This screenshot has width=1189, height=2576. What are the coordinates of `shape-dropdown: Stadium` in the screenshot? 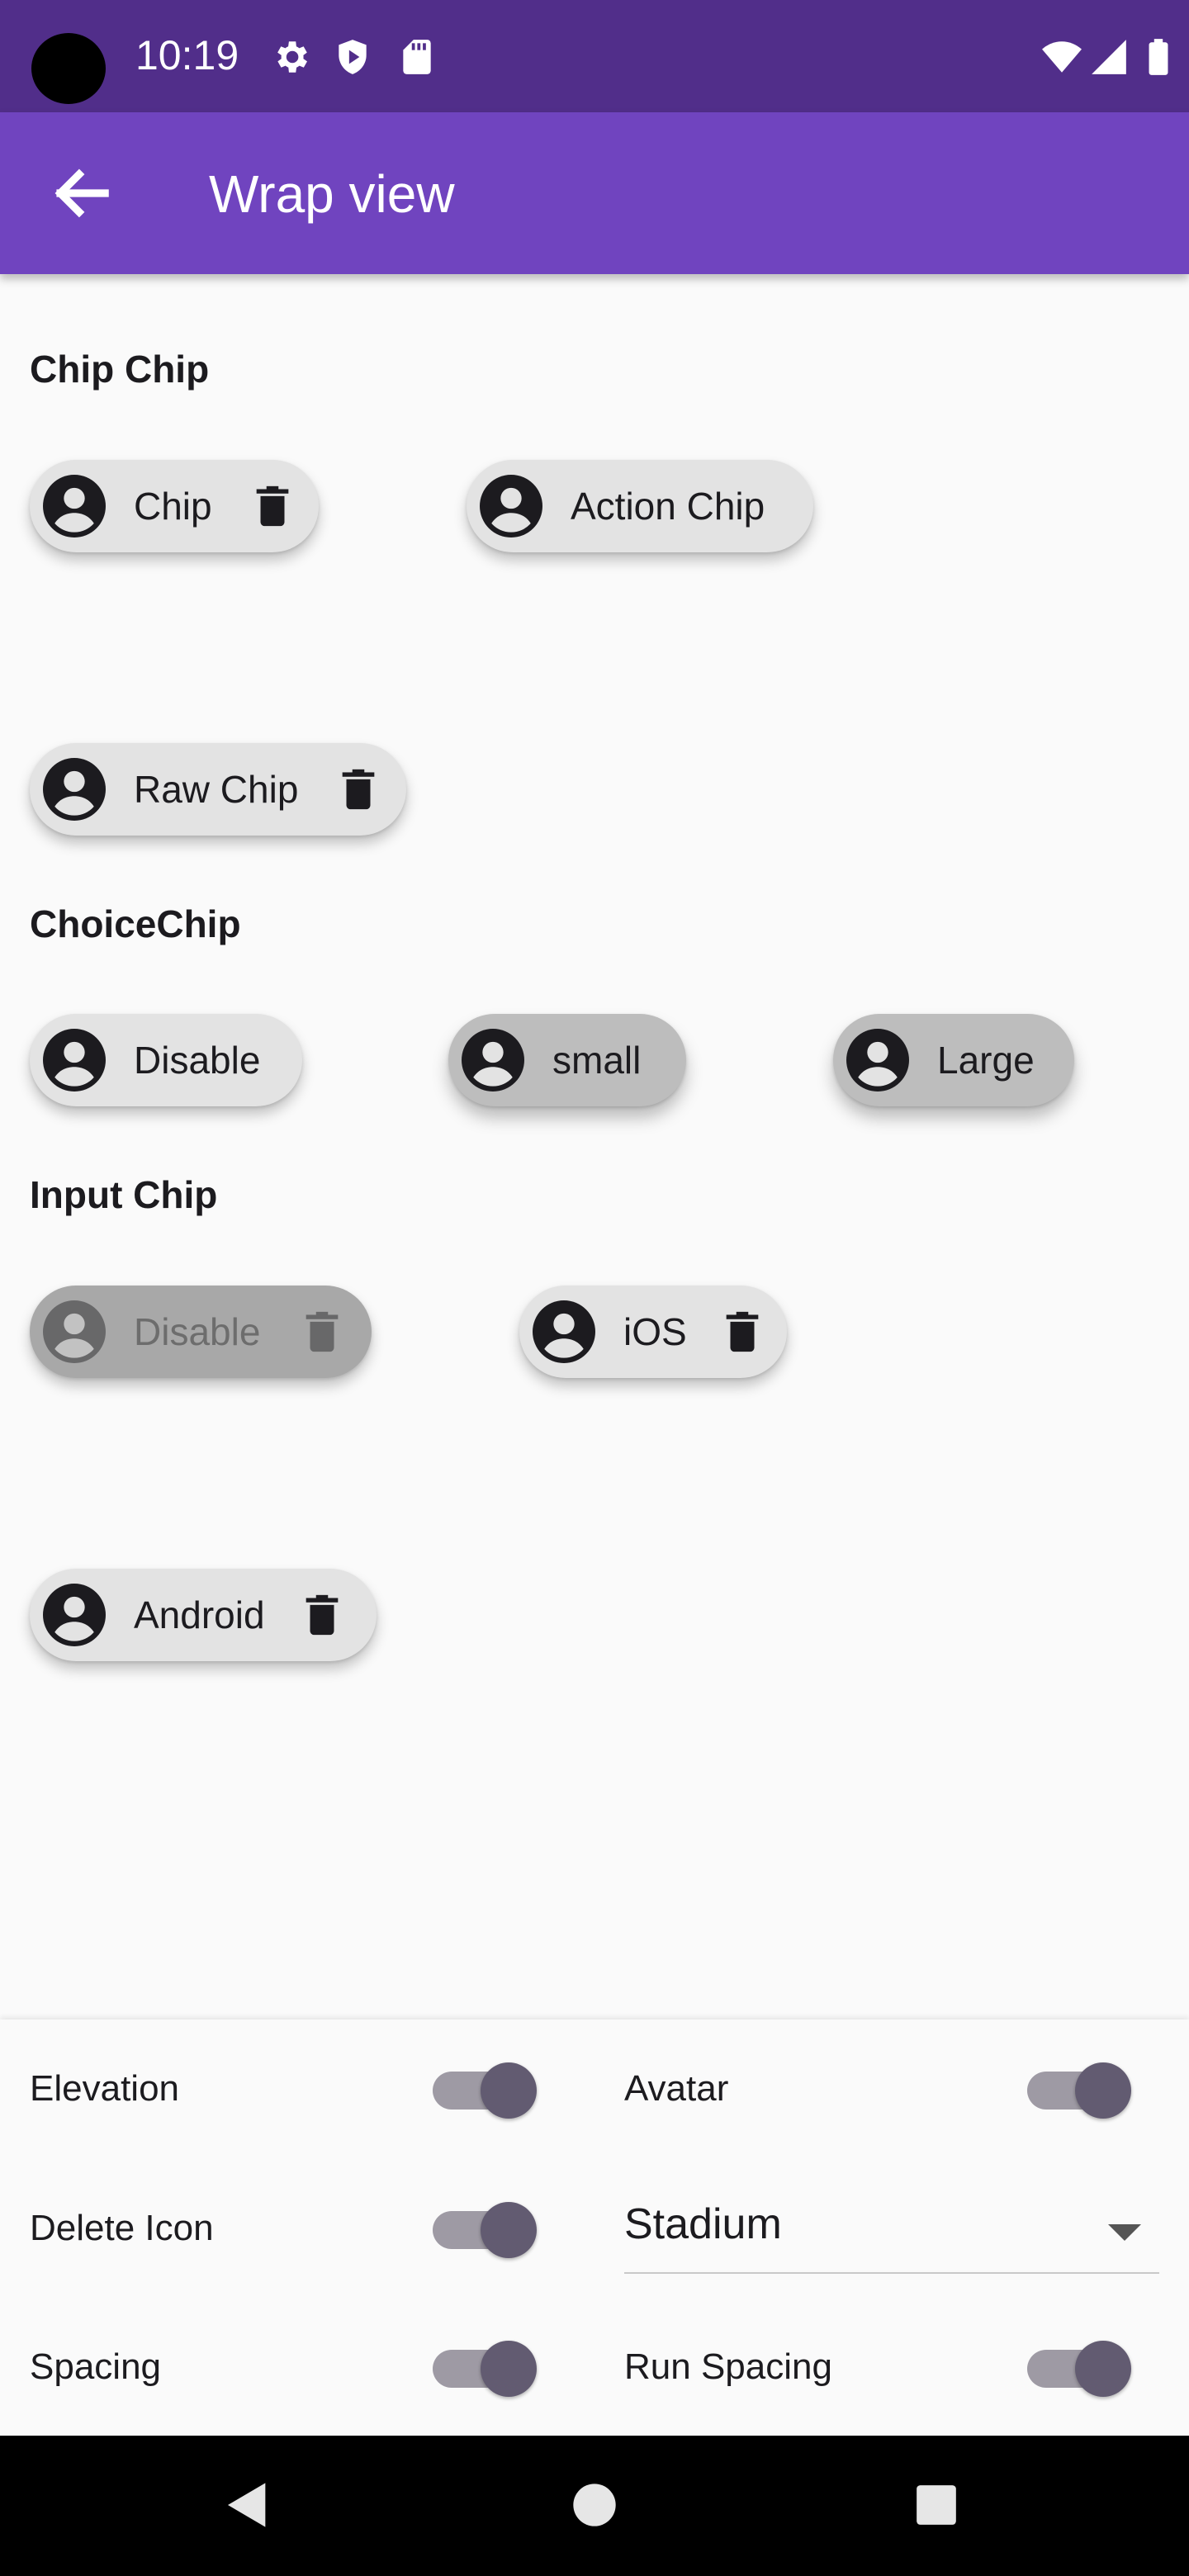 It's located at (891, 2227).